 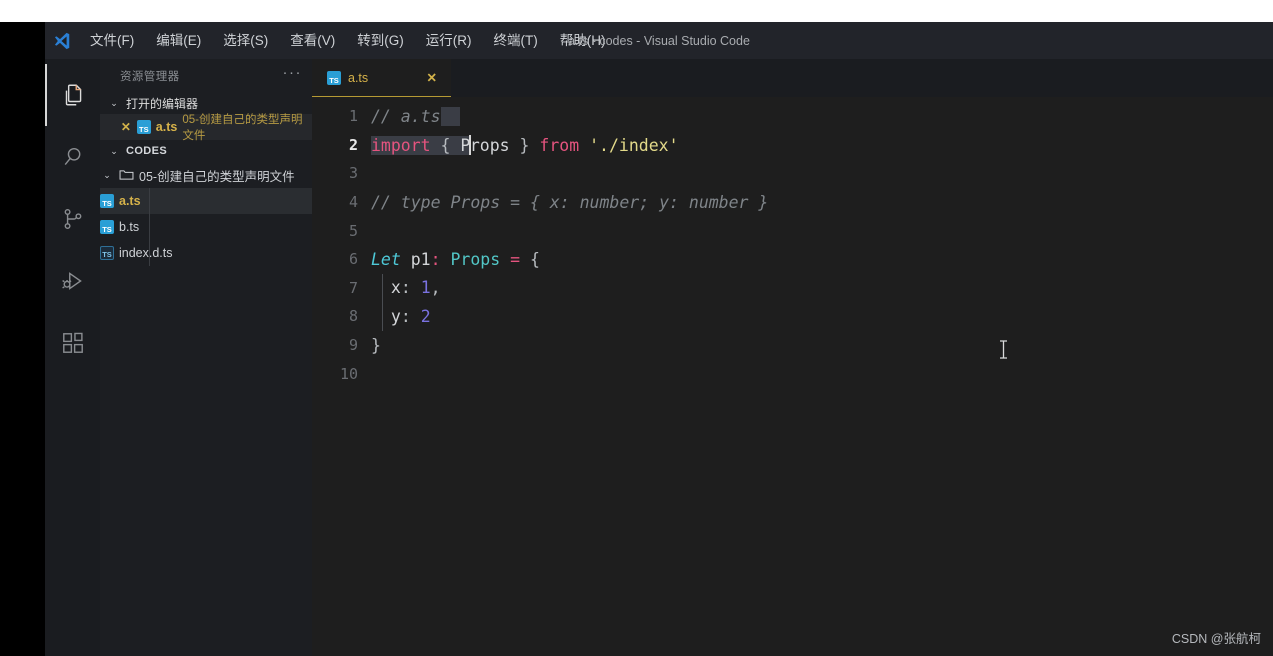 What do you see at coordinates (792, 145) in the screenshot?
I see `code-line: 2 import { Props } from './index'` at bounding box center [792, 145].